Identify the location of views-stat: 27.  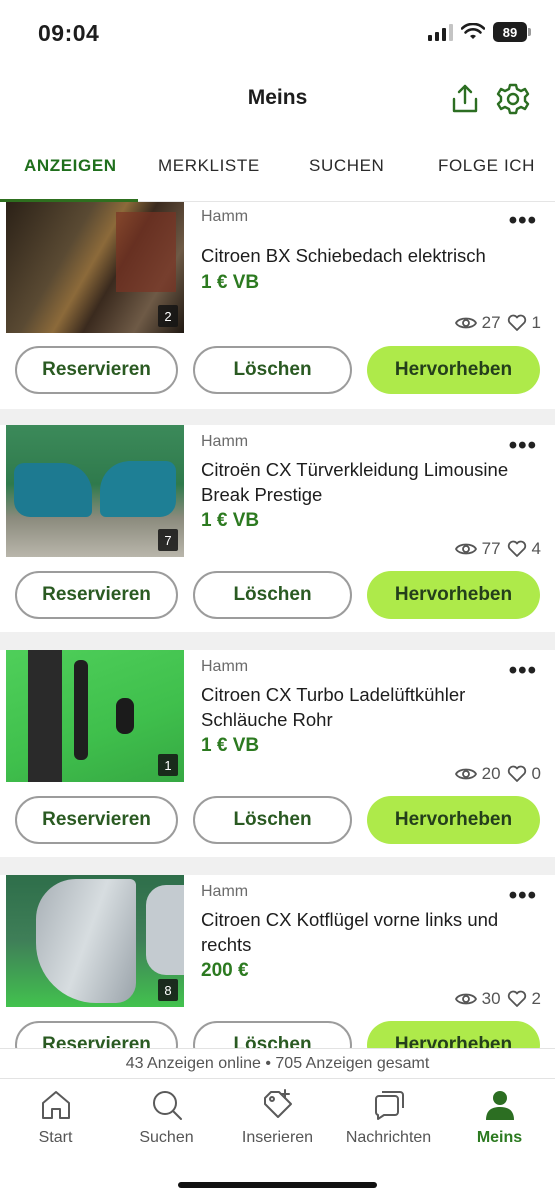
(477, 323).